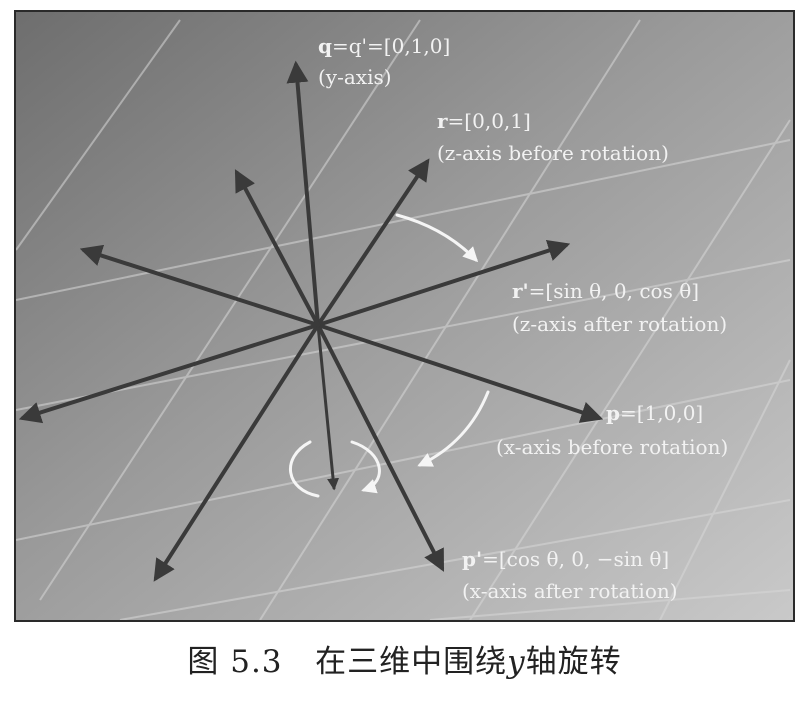 This screenshot has height=714, width=809. Describe the element at coordinates (565, 559) in the screenshot. I see `p-prime-vector-label: p'=[cos θ, 0, −sin θ]` at that location.